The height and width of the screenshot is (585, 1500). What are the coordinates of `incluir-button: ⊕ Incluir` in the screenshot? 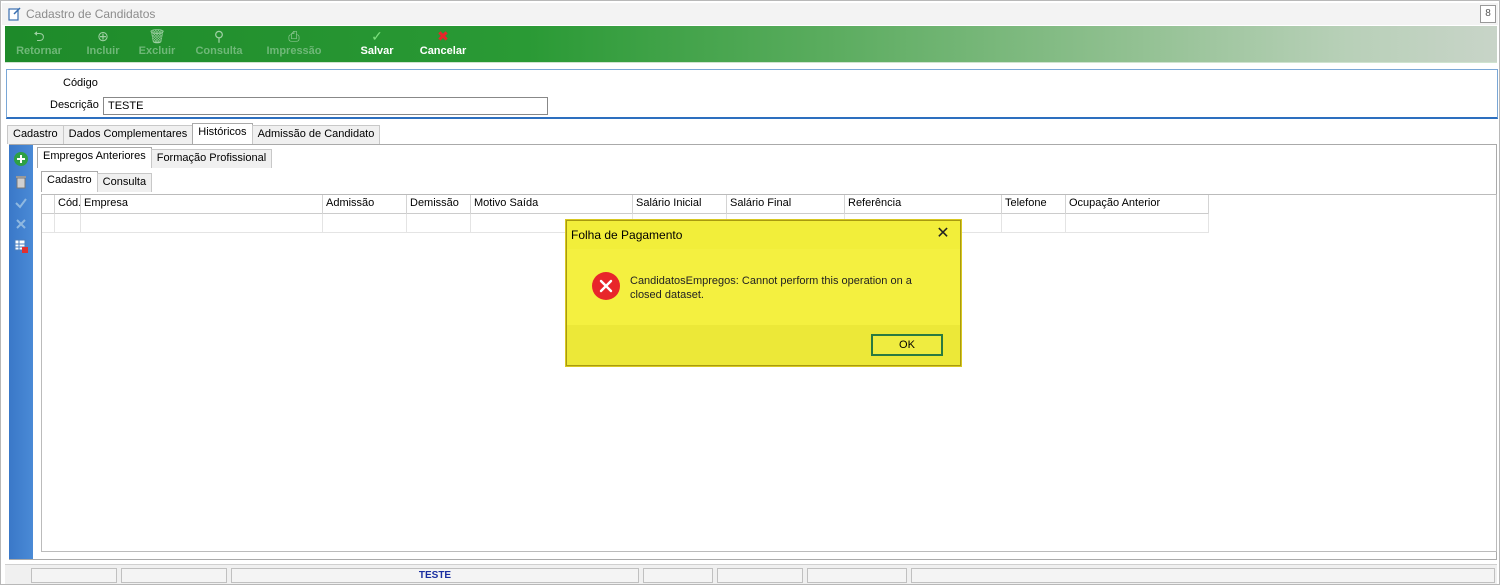 It's located at (103, 44).